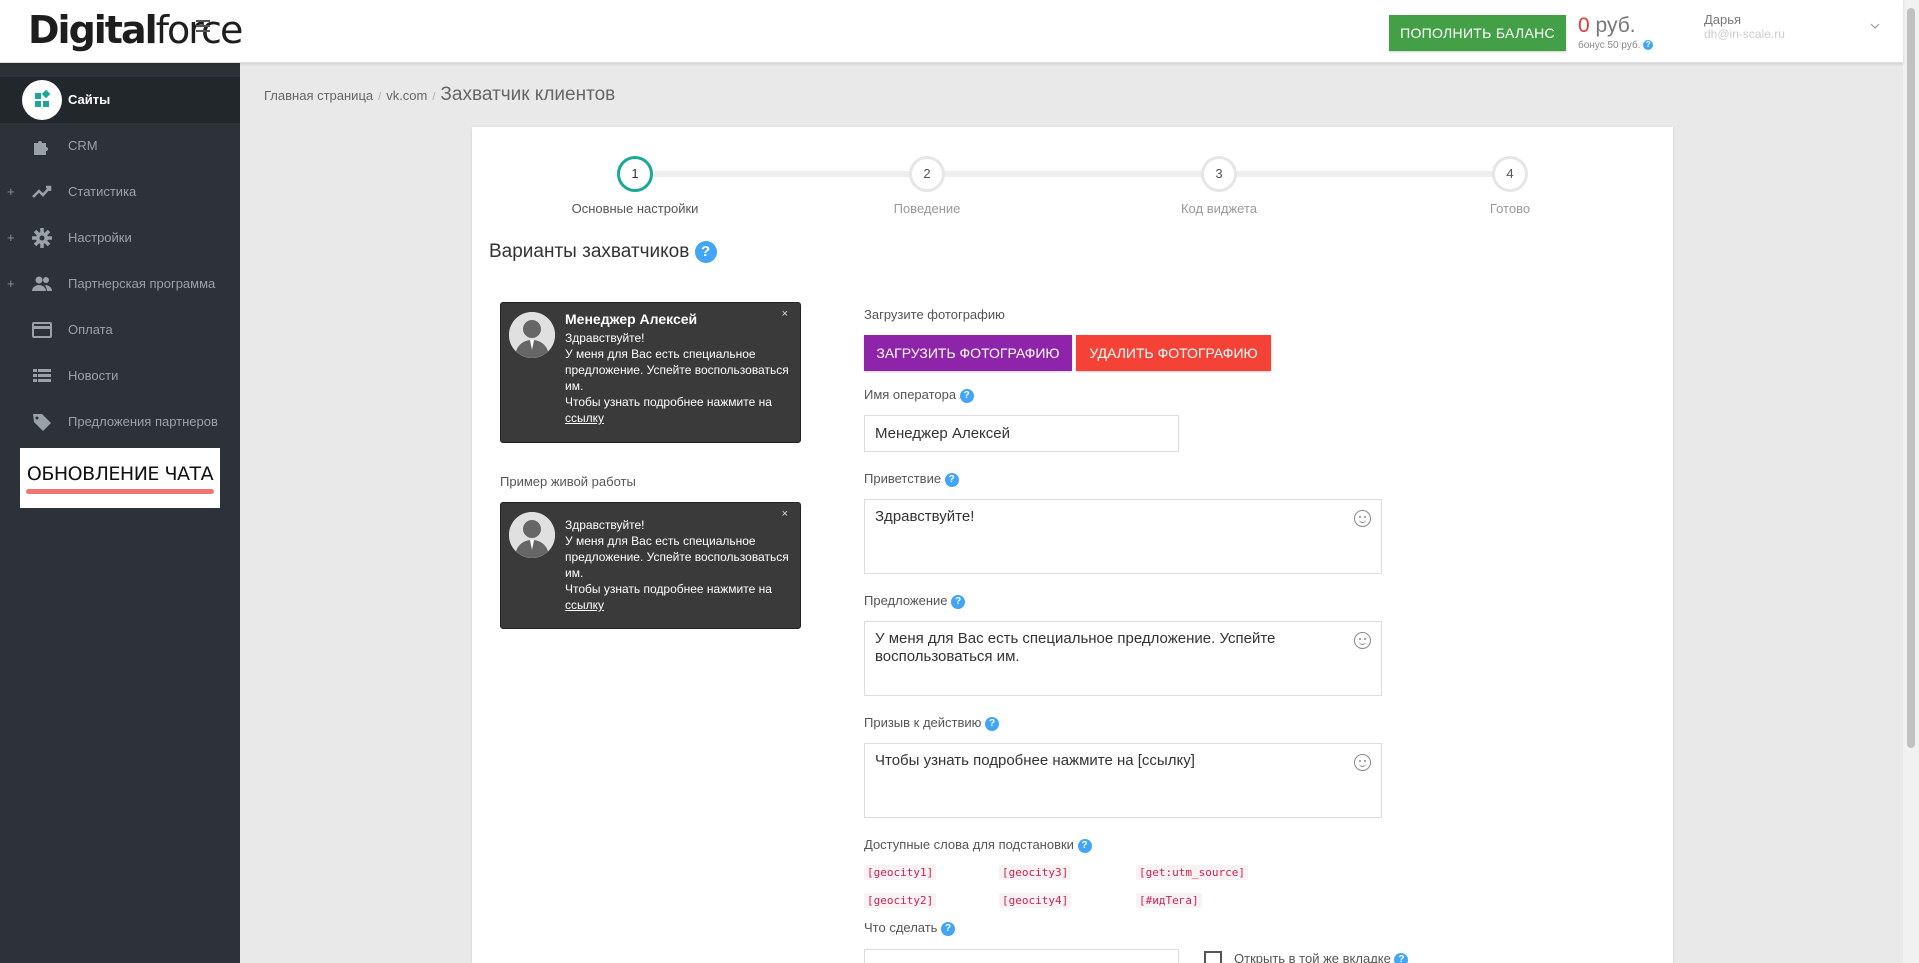 This screenshot has height=963, width=1919. What do you see at coordinates (42, 146) in the screenshot?
I see `puzzle-icon` at bounding box center [42, 146].